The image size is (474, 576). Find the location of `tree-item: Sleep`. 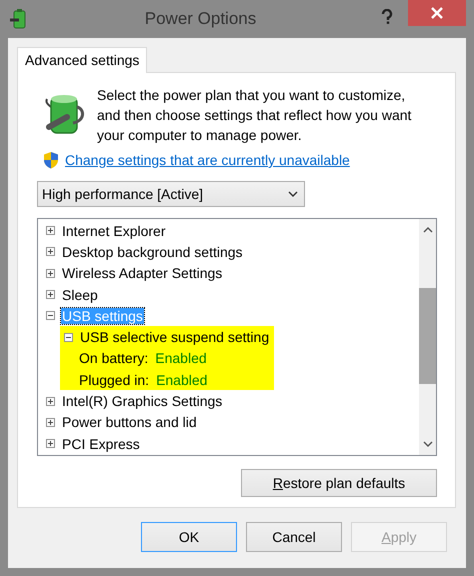

tree-item: Sleep is located at coordinates (80, 294).